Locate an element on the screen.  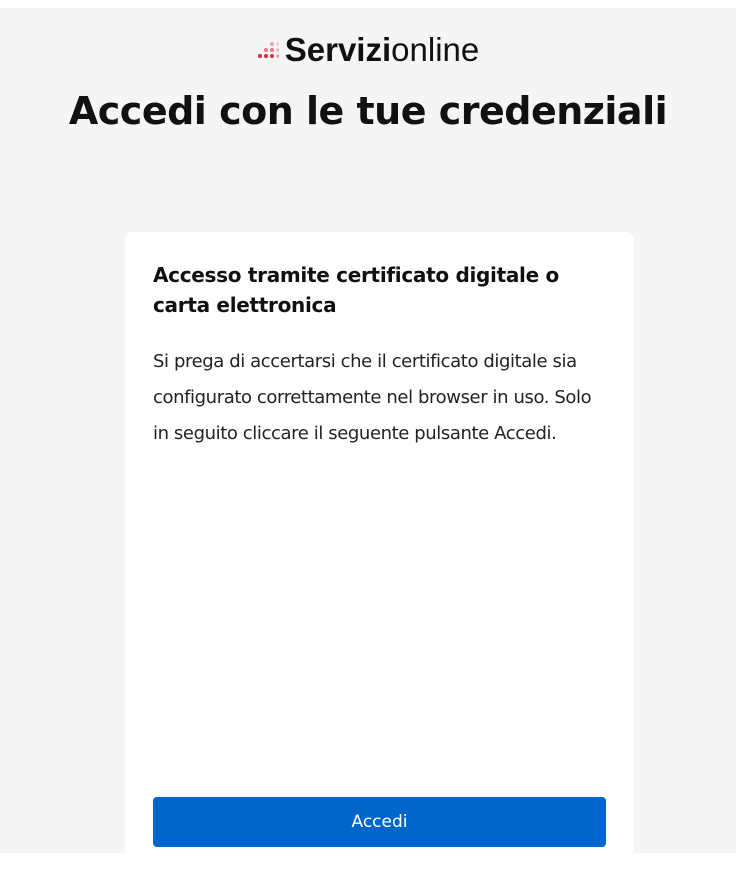
accedi-button: Accedi is located at coordinates (379, 822).